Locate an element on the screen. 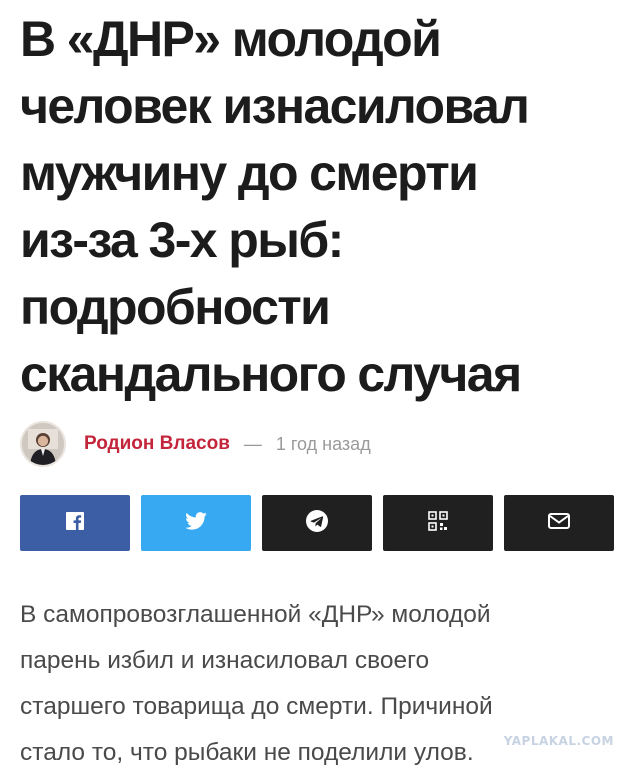  share-twitter-button is located at coordinates (196, 523).